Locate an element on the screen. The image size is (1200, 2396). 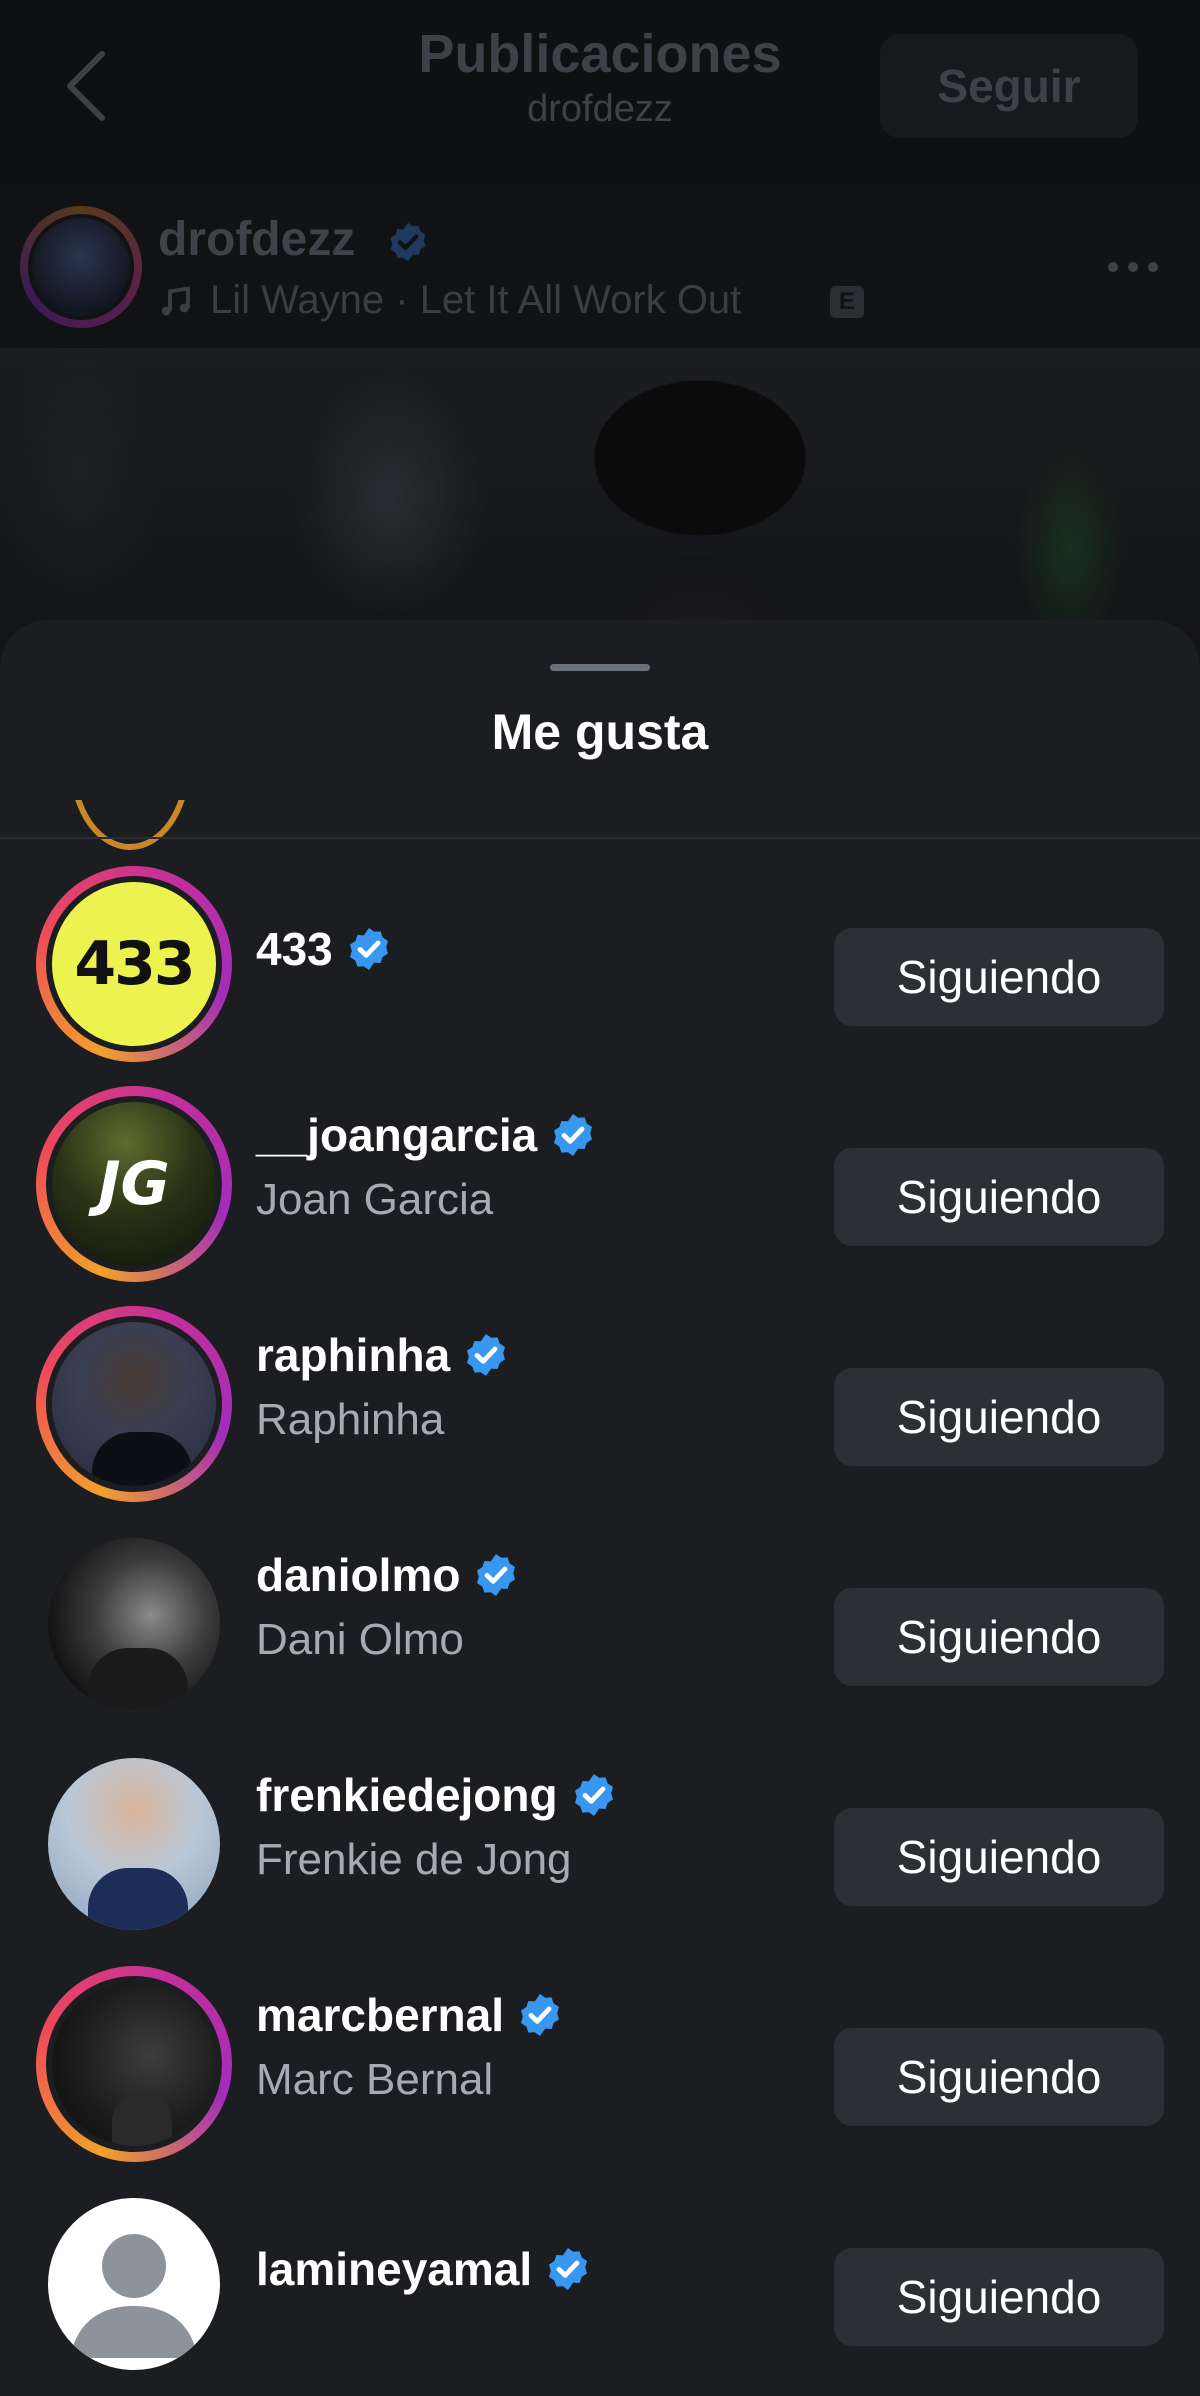
list-item: raphinha Raphinha Siguiendo is located at coordinates (600, 1391).